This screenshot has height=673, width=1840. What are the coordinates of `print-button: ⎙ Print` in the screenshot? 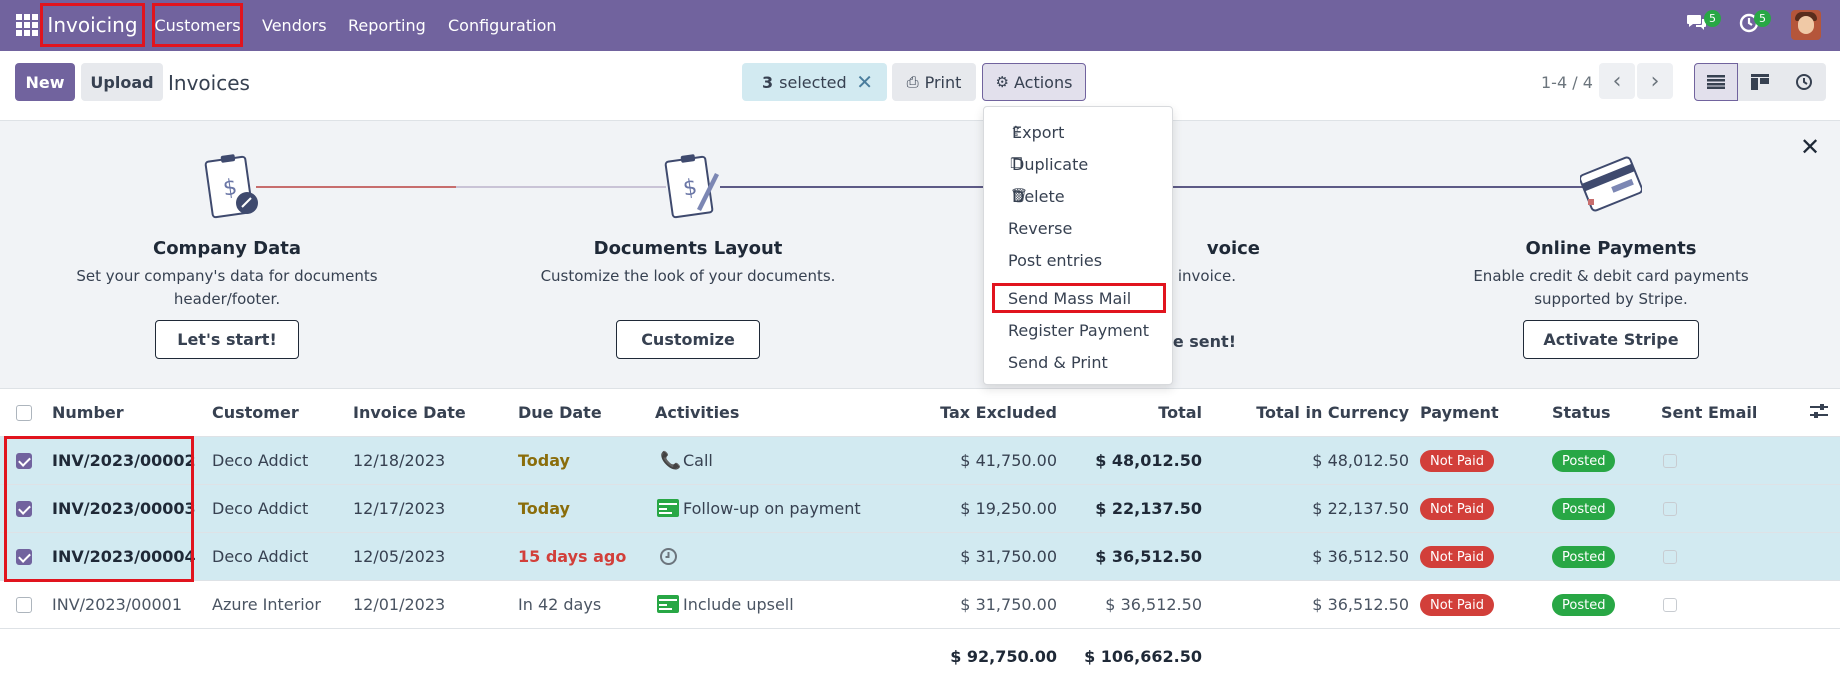 It's located at (934, 82).